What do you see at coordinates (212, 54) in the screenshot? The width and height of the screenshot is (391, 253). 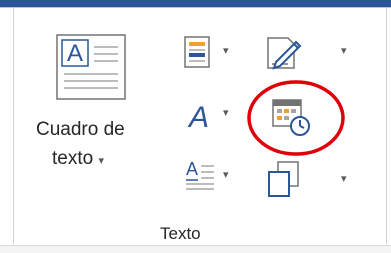 I see `quick-parts-button: ▾` at bounding box center [212, 54].